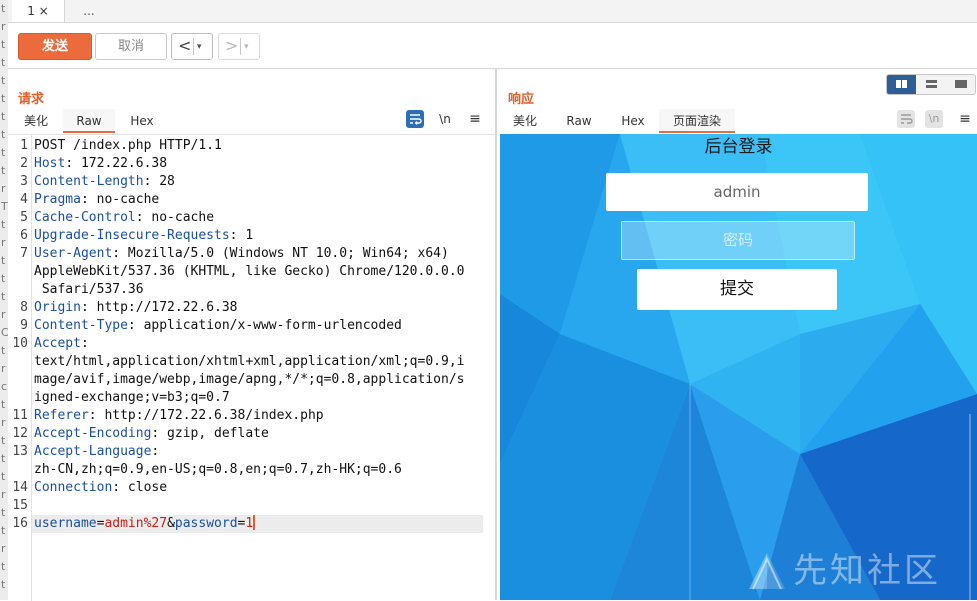 The width and height of the screenshot is (977, 601). What do you see at coordinates (136, 523) in the screenshot?
I see `param-value: admin%27` at bounding box center [136, 523].